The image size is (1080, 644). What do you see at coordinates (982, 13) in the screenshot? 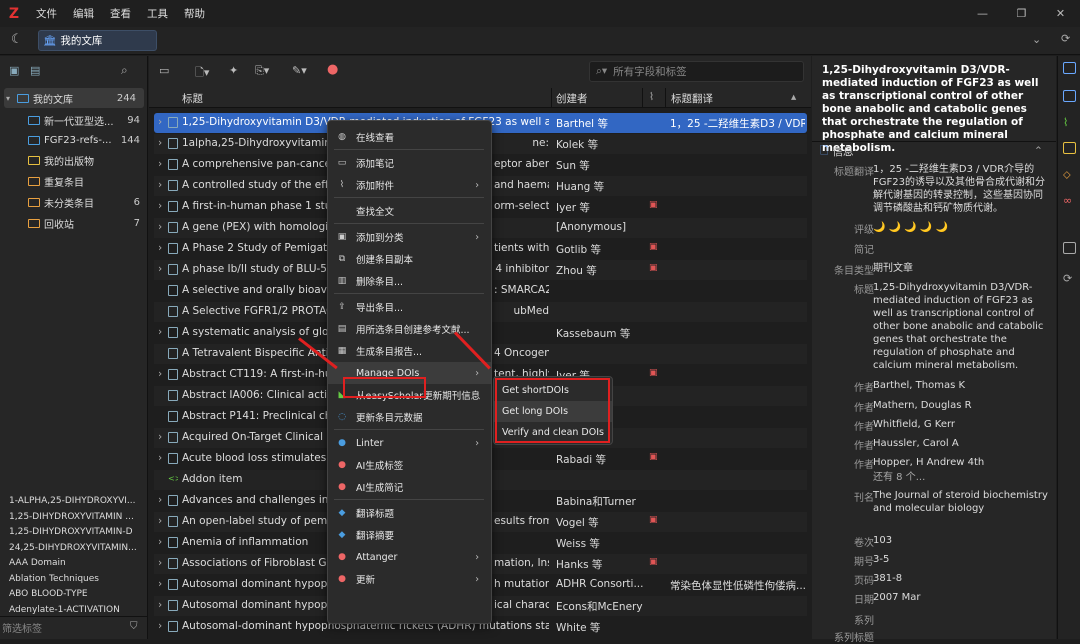
I see `minimize-icon: —` at bounding box center [982, 13].